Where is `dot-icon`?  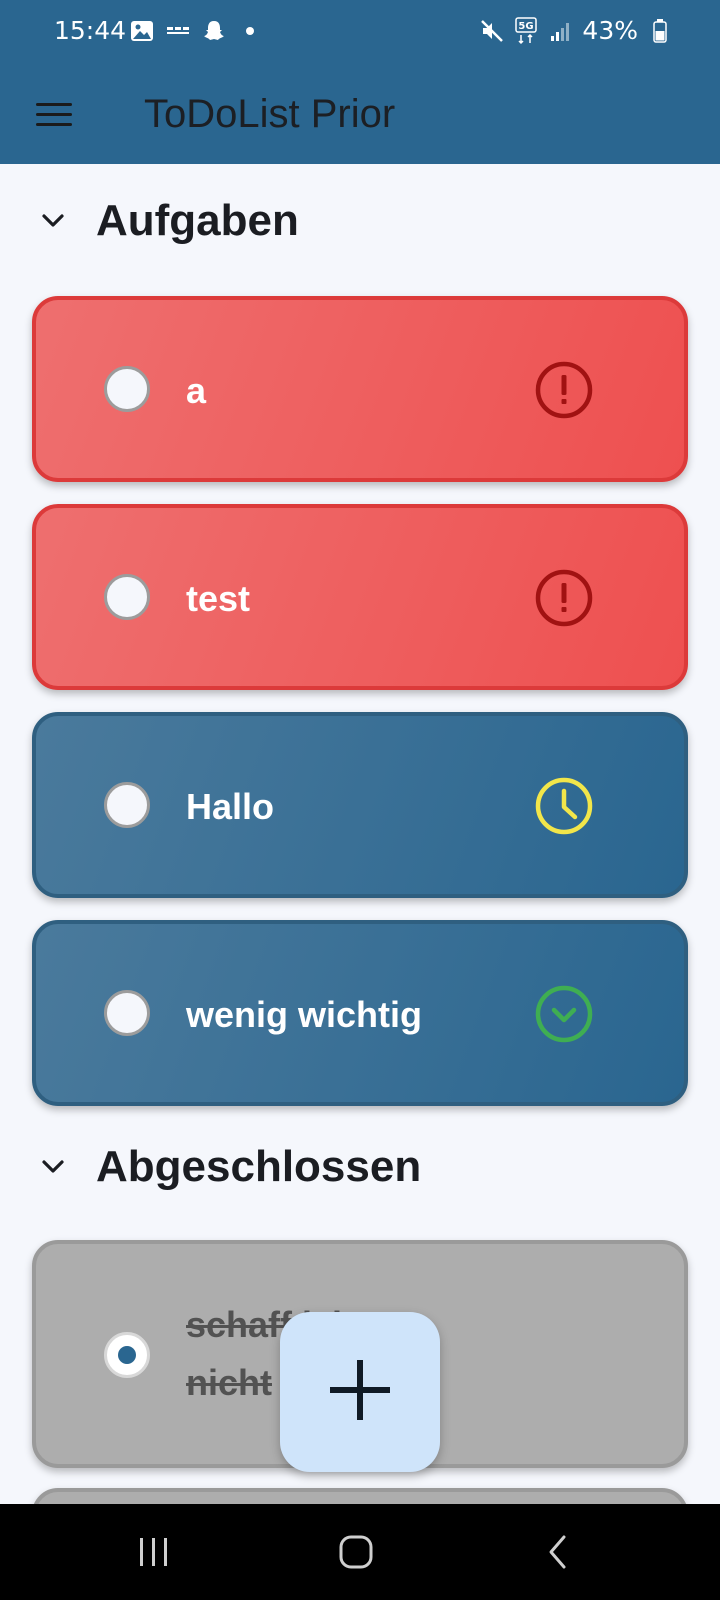 dot-icon is located at coordinates (250, 31).